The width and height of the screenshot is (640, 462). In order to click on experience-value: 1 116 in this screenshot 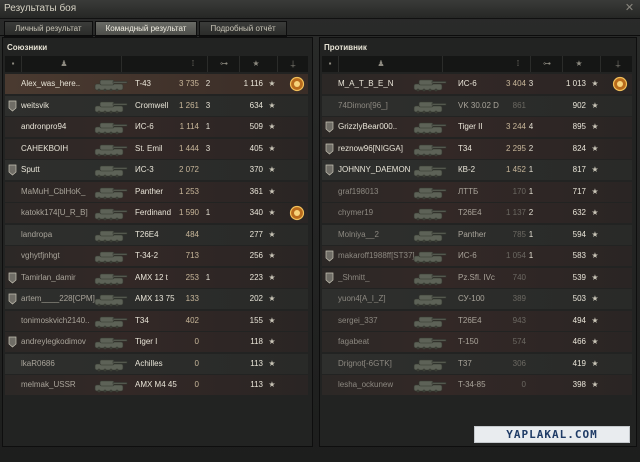, I will do `click(253, 83)`.